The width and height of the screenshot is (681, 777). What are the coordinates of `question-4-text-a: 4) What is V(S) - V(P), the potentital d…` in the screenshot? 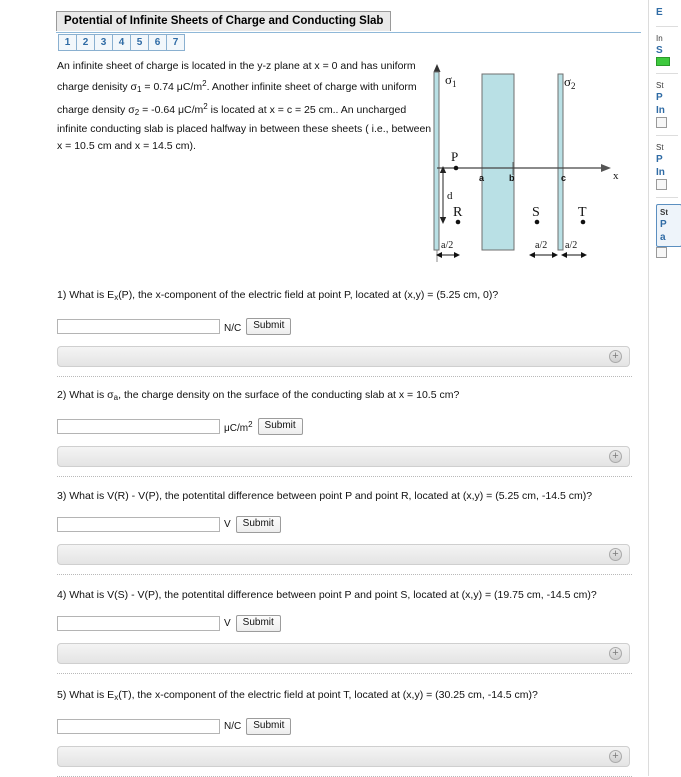 It's located at (327, 595).